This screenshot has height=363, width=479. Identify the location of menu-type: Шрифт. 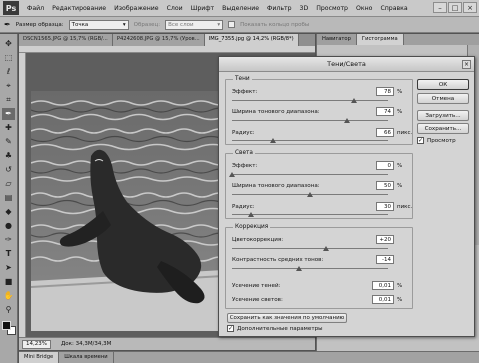
(202, 8).